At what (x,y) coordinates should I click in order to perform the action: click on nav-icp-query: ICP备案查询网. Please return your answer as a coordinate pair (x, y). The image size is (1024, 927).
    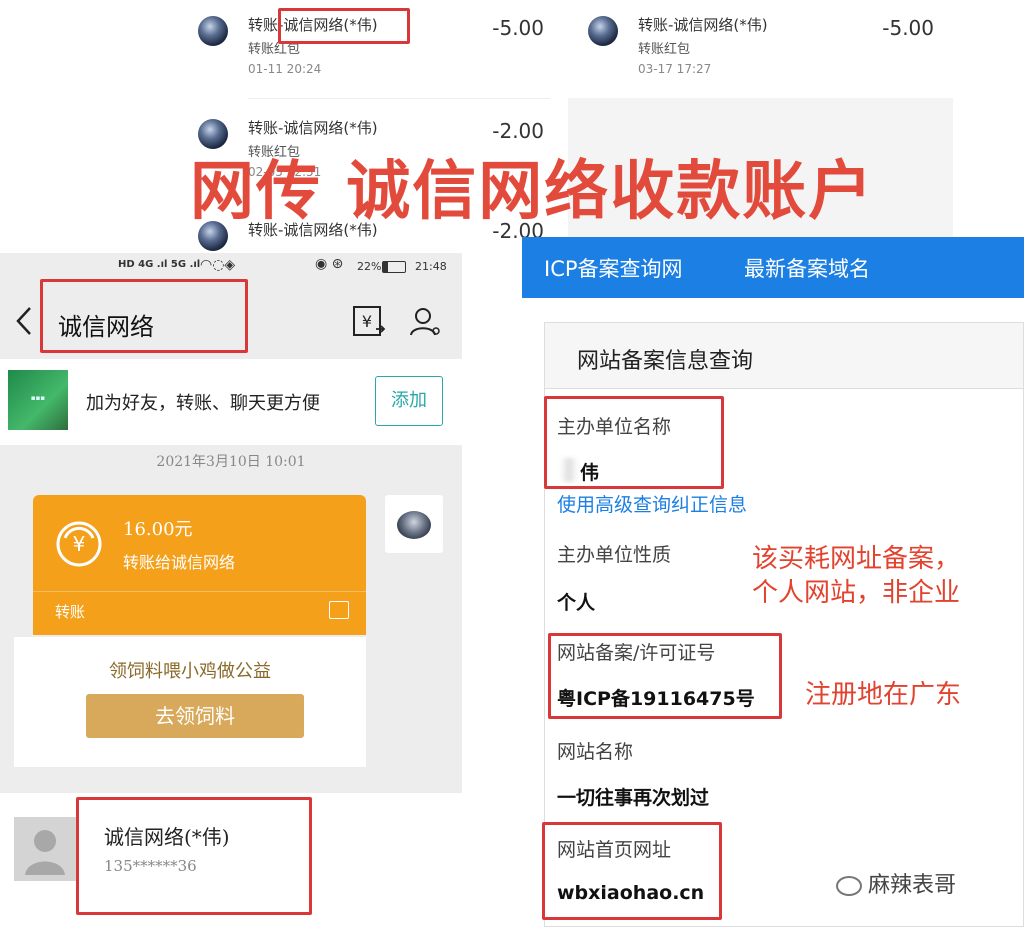
    Looking at the image, I should click on (613, 268).